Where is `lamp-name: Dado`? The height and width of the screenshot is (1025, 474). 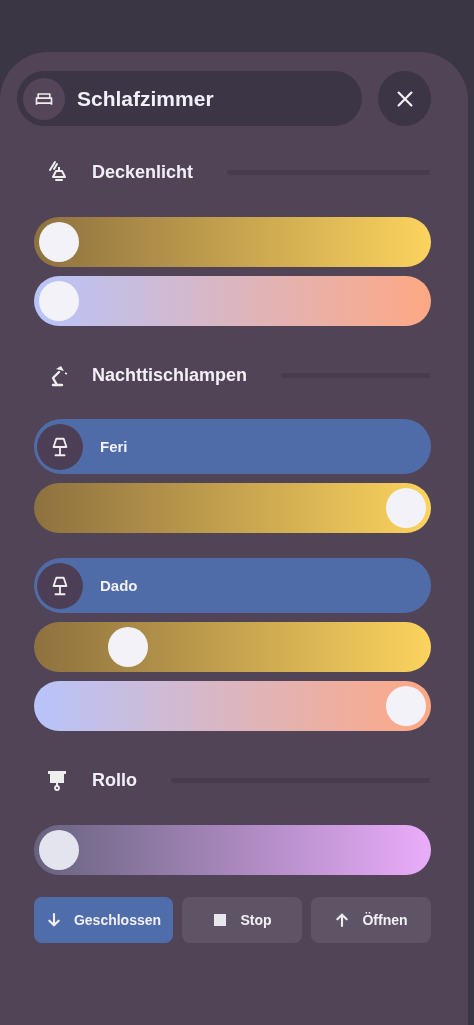 lamp-name: Dado is located at coordinates (119, 585).